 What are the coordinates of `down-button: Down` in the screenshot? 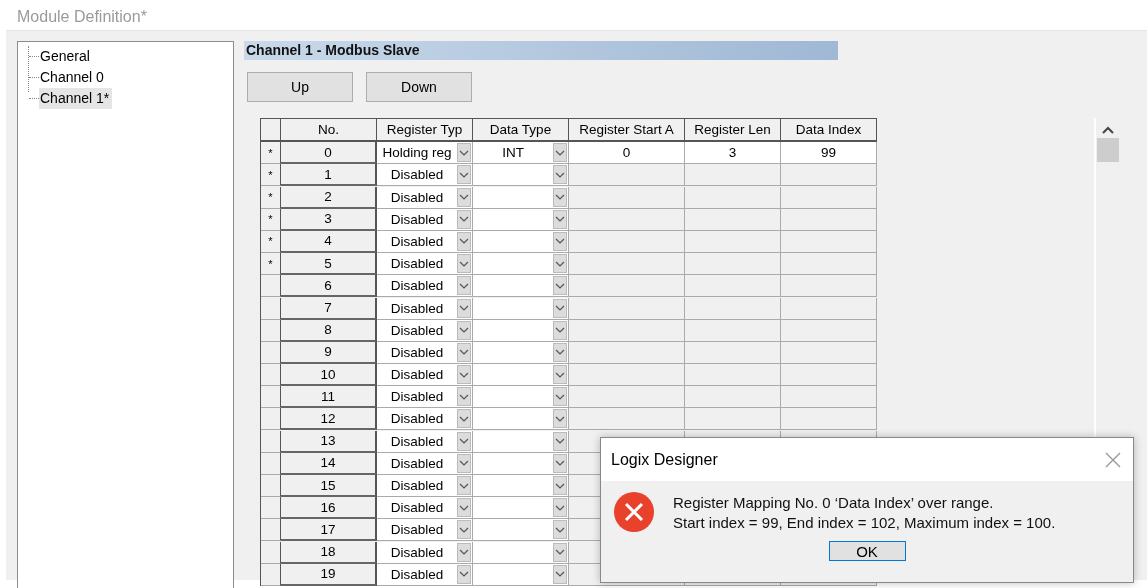 It's located at (419, 87).